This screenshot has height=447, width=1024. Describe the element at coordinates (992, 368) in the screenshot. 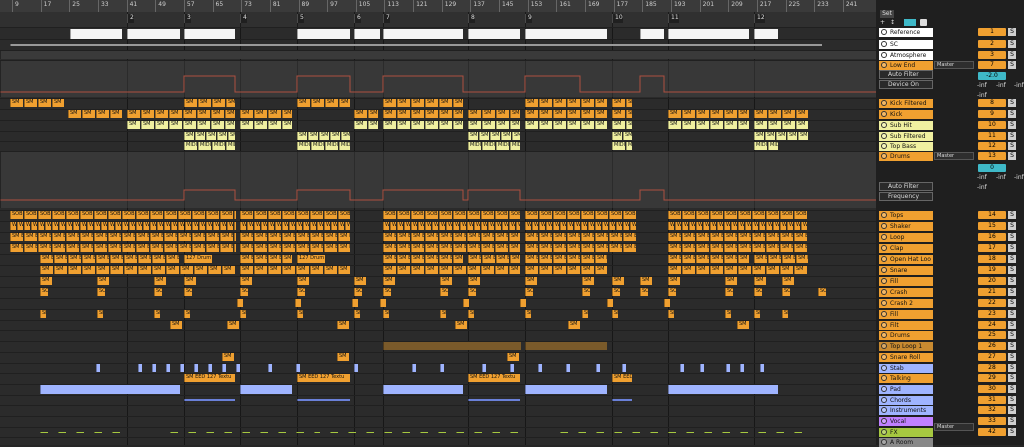

I see `track-activator-number: 28` at that location.